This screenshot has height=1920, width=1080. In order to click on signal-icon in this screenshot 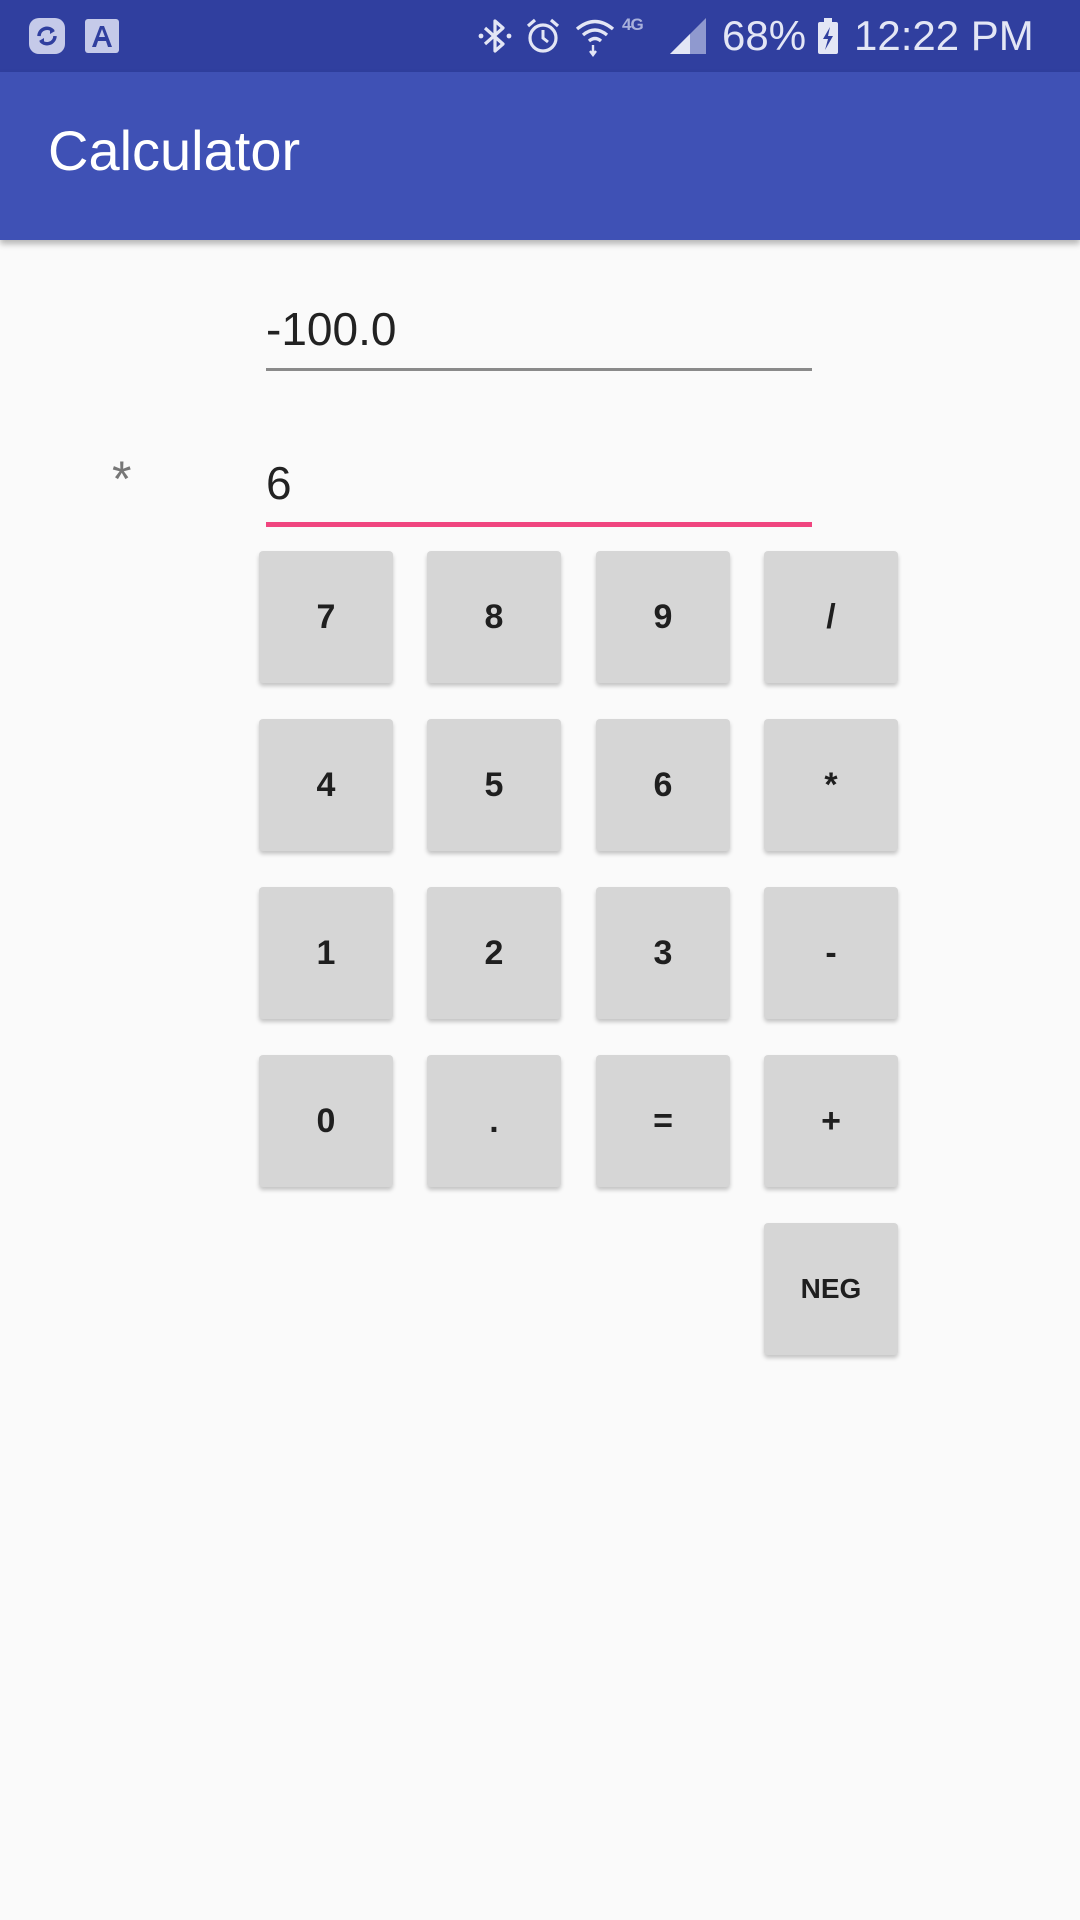, I will do `click(688, 36)`.